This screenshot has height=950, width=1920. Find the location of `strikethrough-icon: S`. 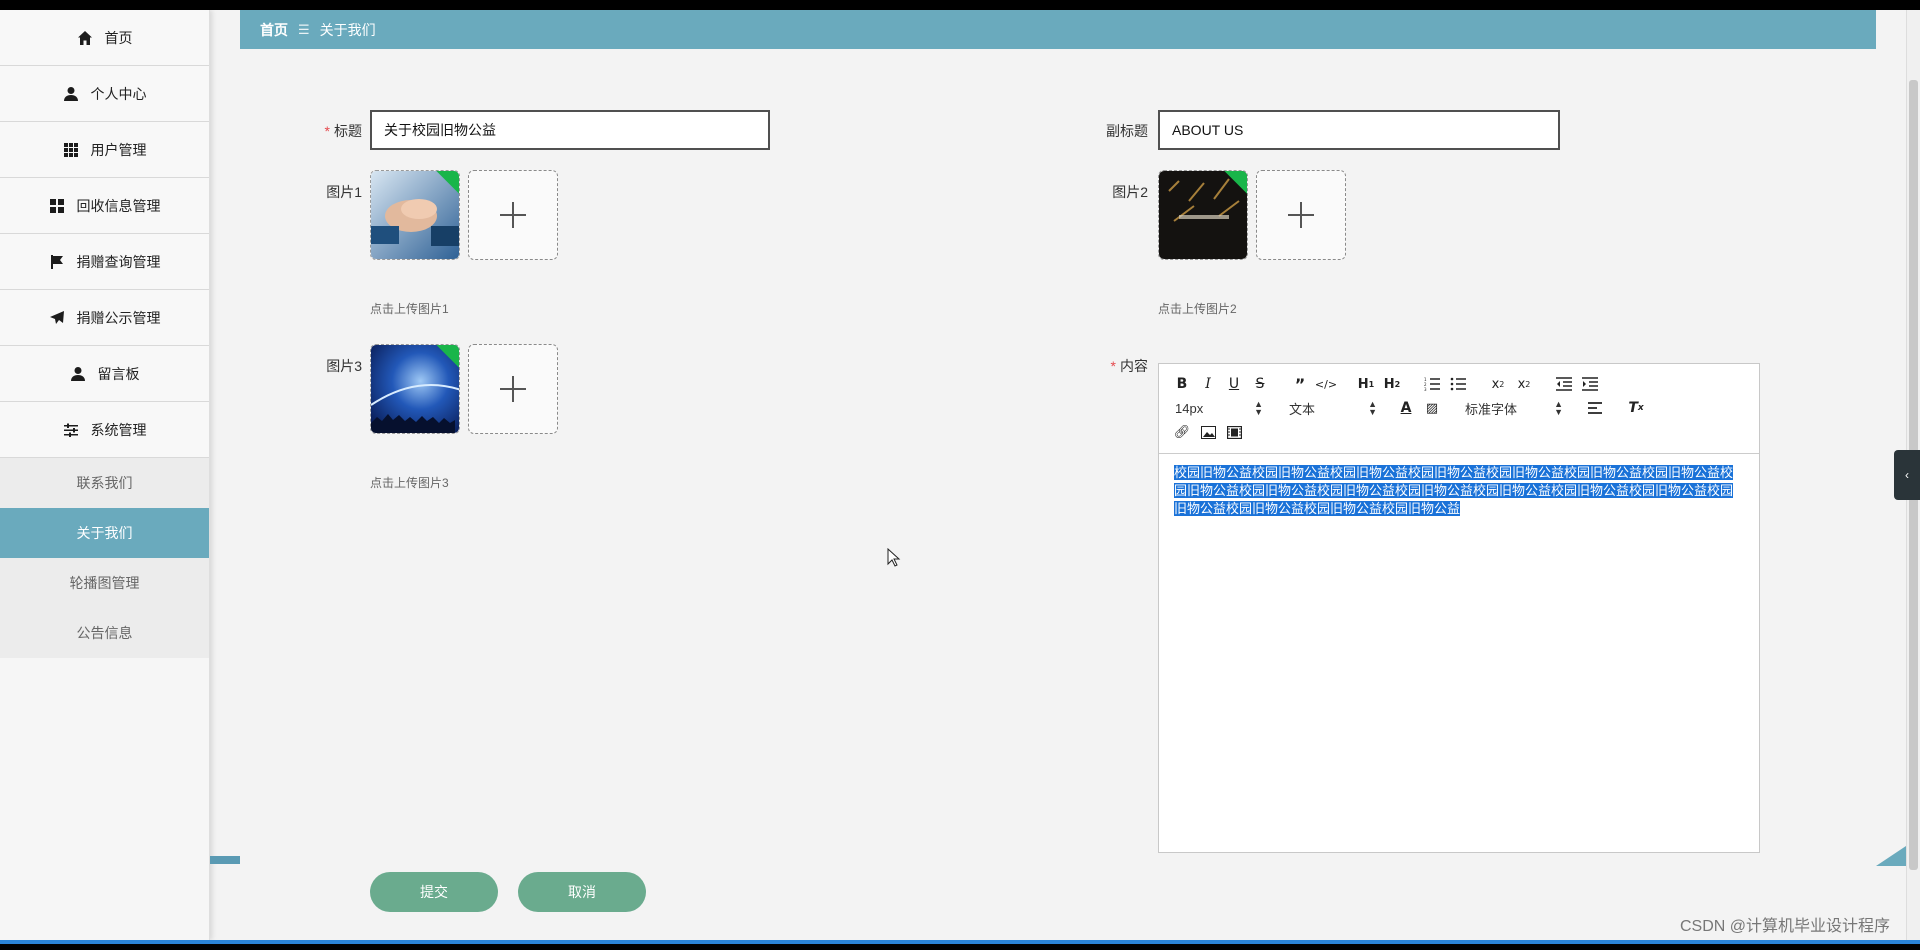

strikethrough-icon: S is located at coordinates (1260, 384).